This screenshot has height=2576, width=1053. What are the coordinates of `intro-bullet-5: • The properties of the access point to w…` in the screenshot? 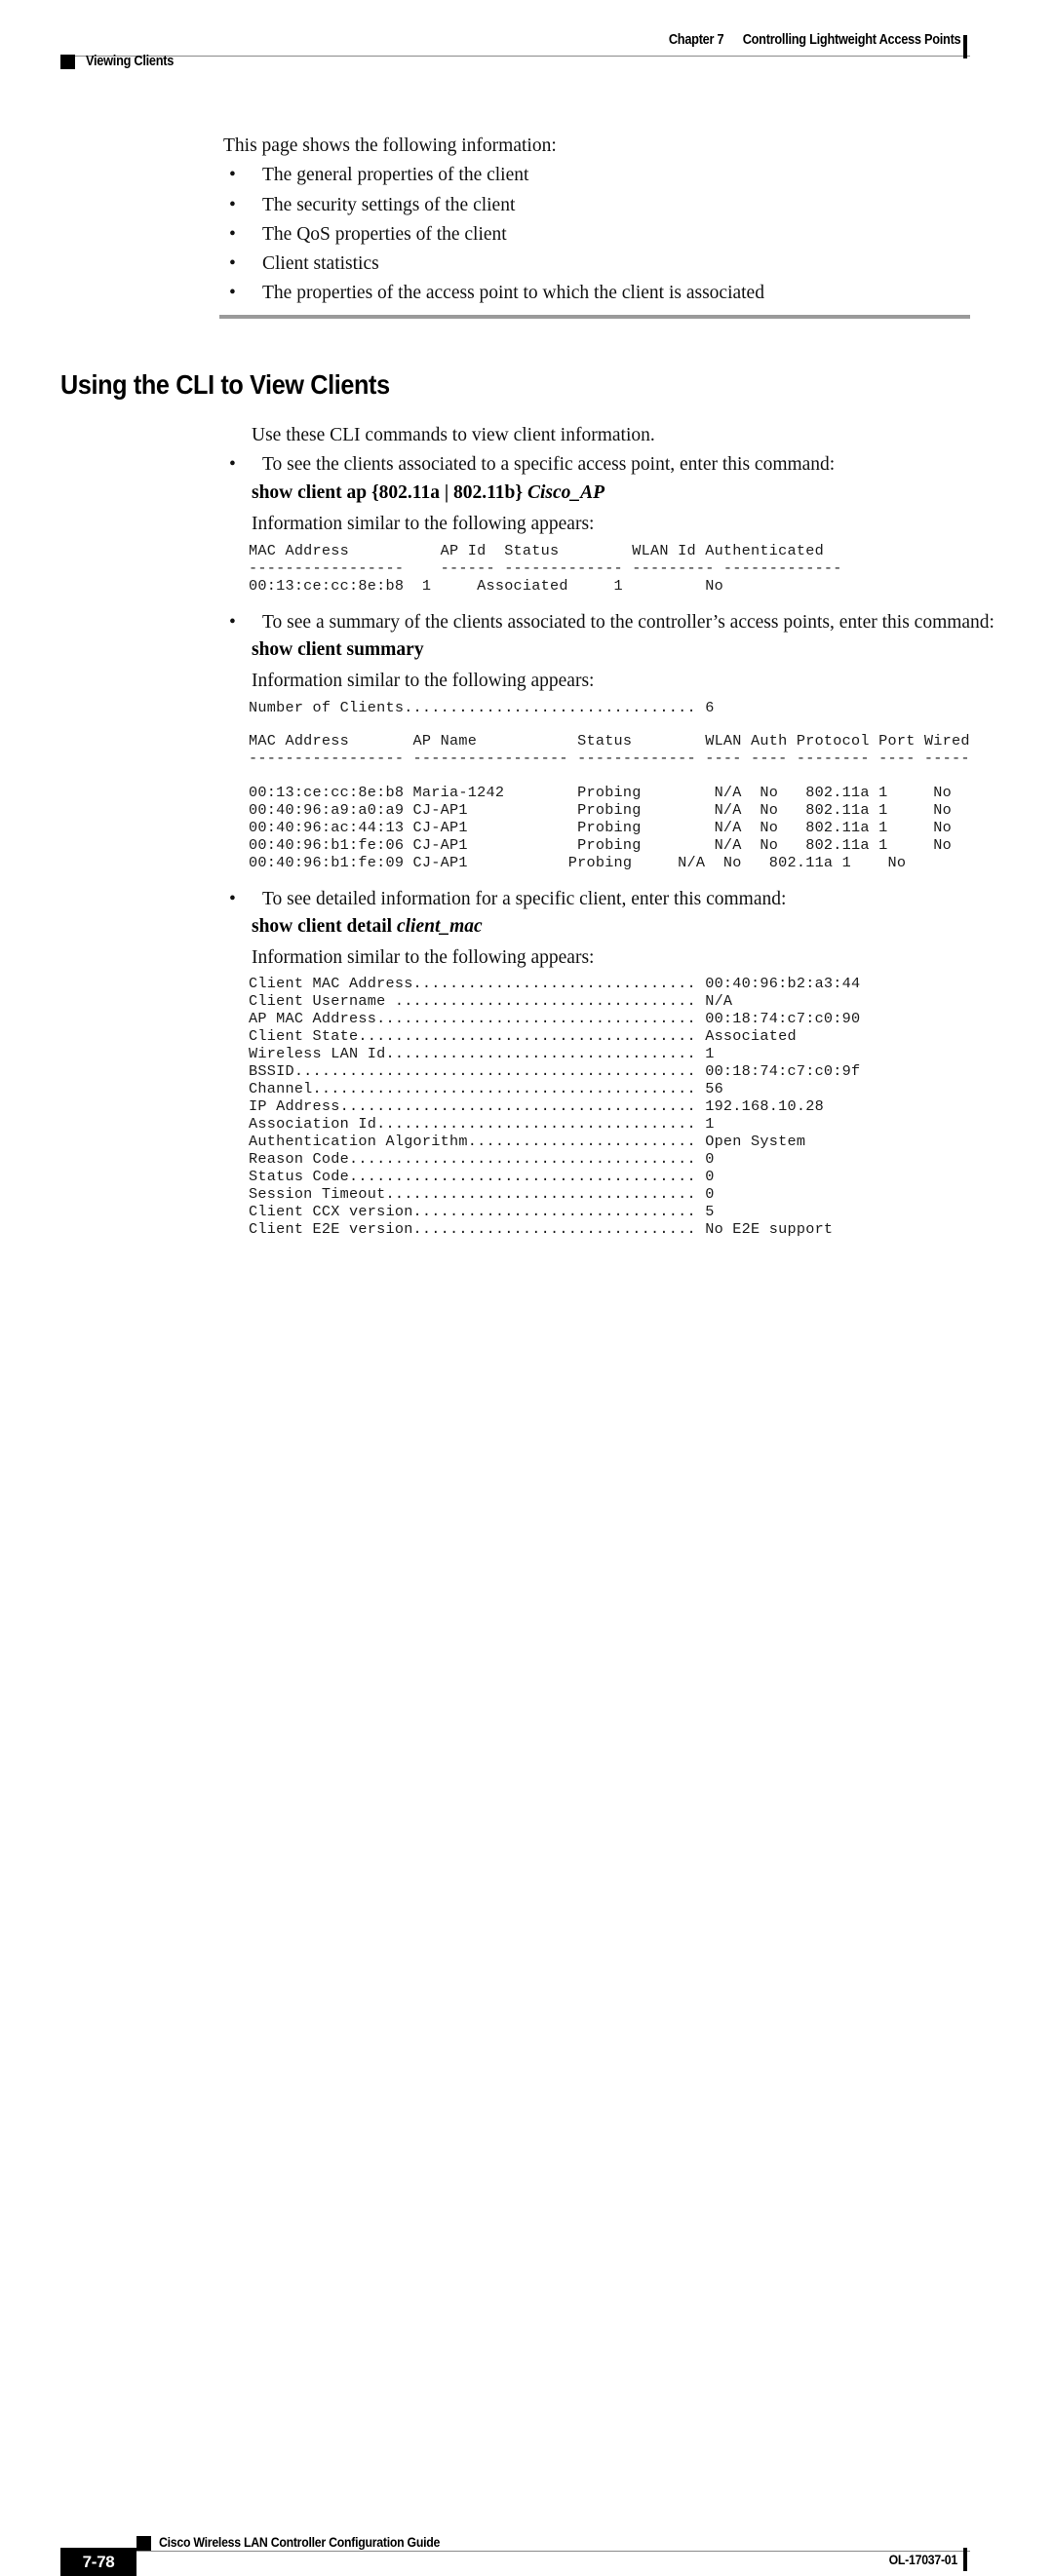 It's located at (496, 293).